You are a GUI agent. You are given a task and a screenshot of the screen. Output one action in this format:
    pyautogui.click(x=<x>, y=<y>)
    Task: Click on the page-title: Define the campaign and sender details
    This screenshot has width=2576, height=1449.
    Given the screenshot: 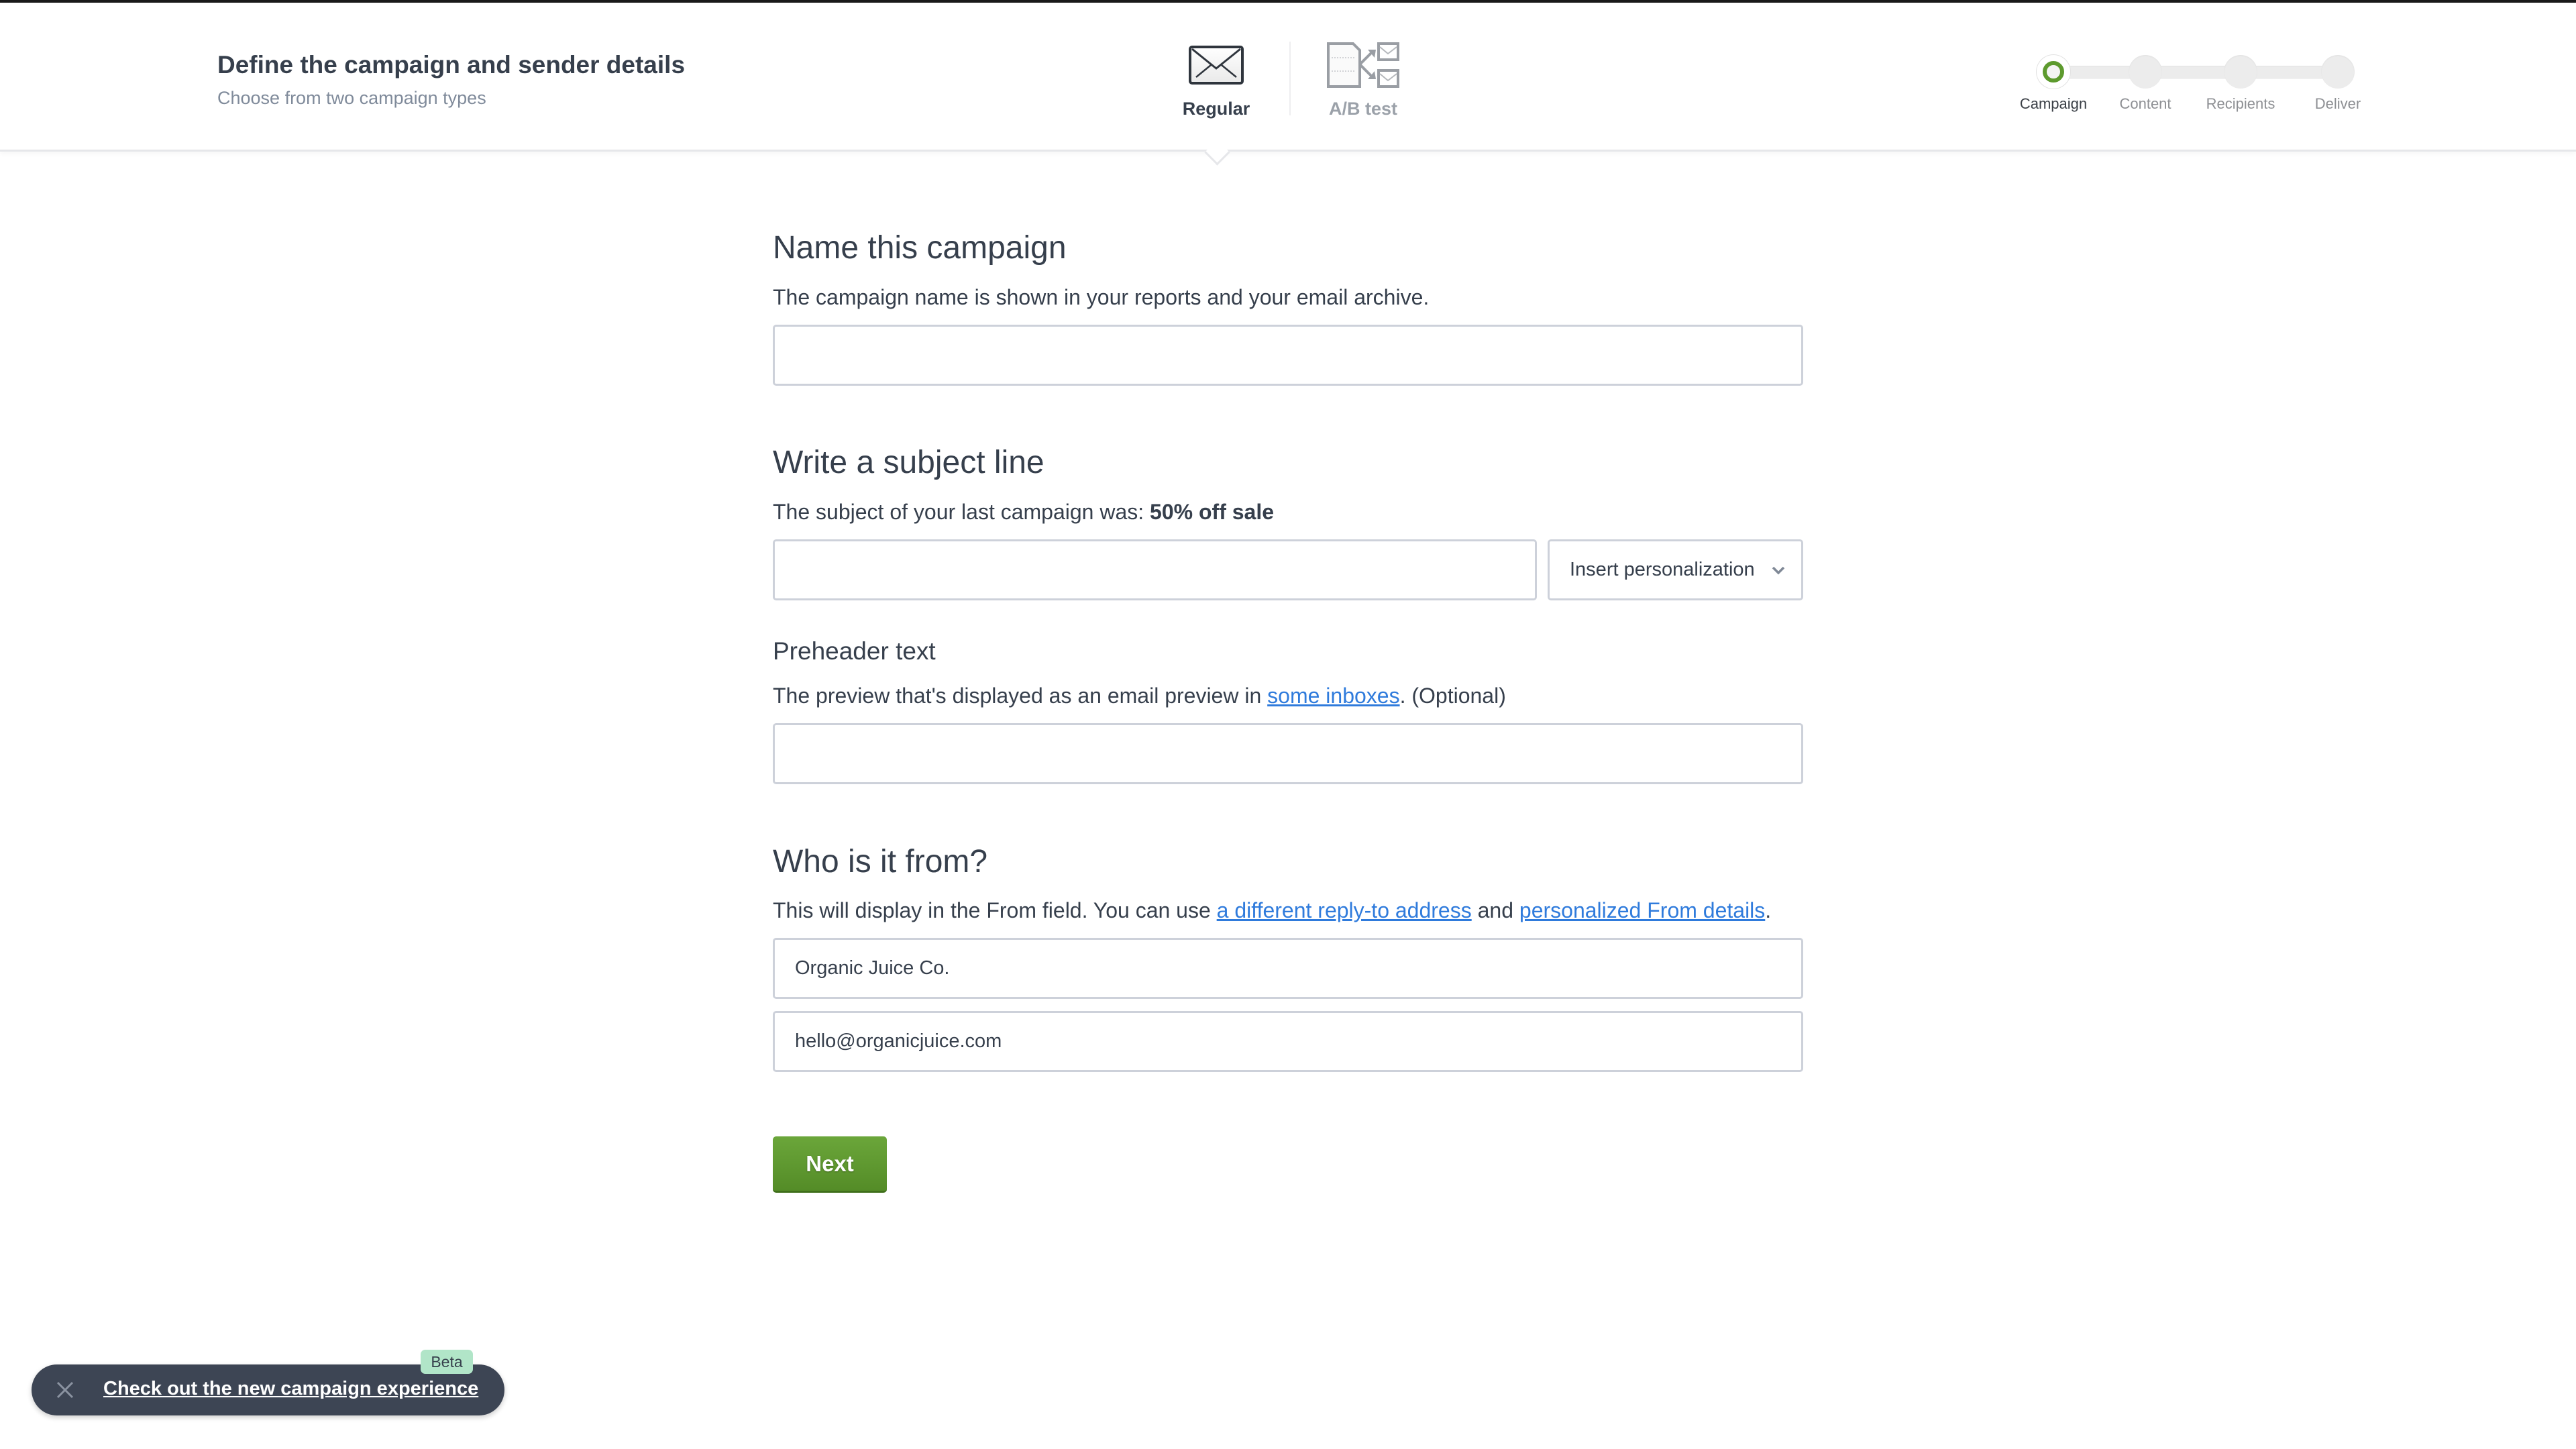 What is the action you would take?
    pyautogui.click(x=451, y=64)
    